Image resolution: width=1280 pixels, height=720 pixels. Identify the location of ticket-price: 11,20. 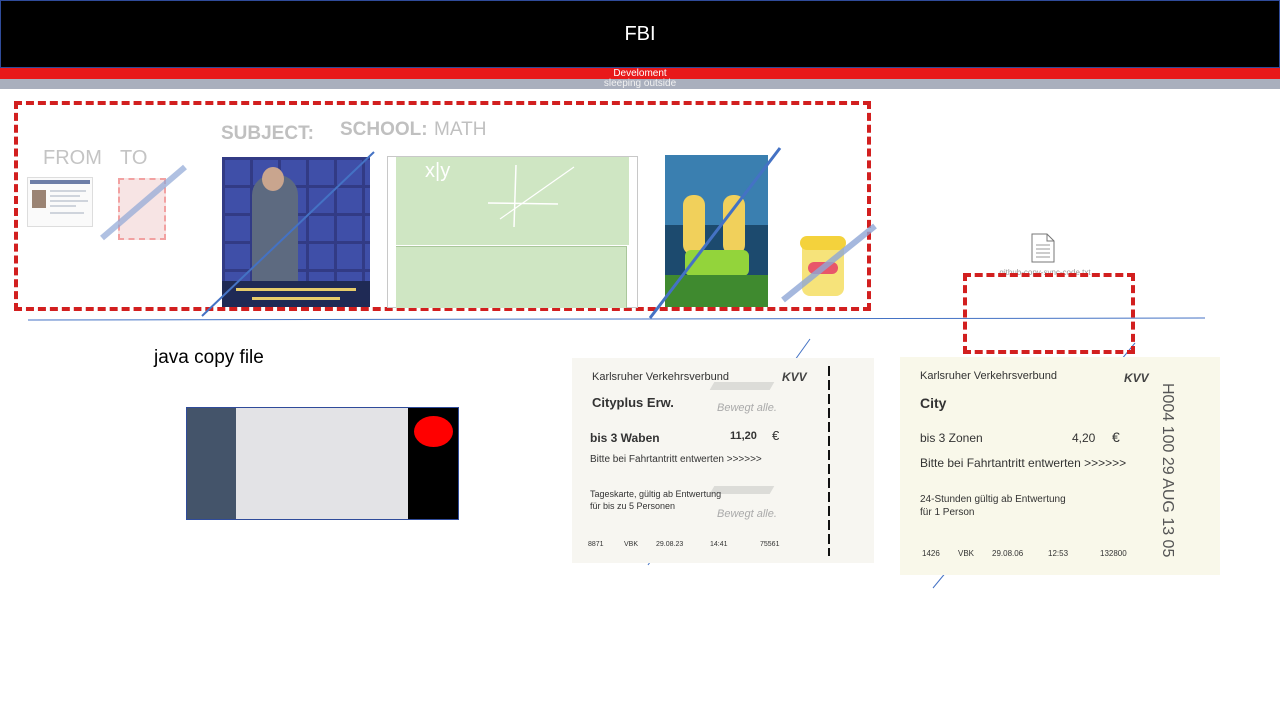
(743, 436).